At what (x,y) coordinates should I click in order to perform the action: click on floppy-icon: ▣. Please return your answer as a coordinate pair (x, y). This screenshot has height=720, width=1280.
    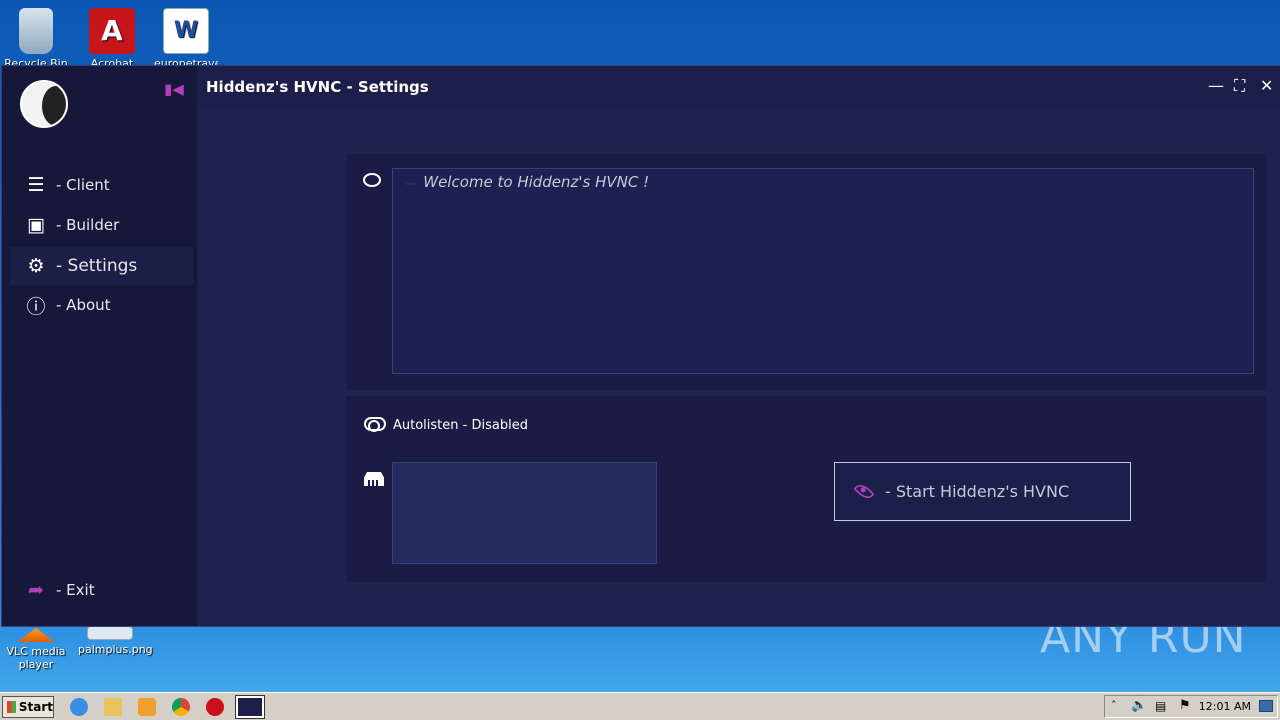
    Looking at the image, I should click on (36, 225).